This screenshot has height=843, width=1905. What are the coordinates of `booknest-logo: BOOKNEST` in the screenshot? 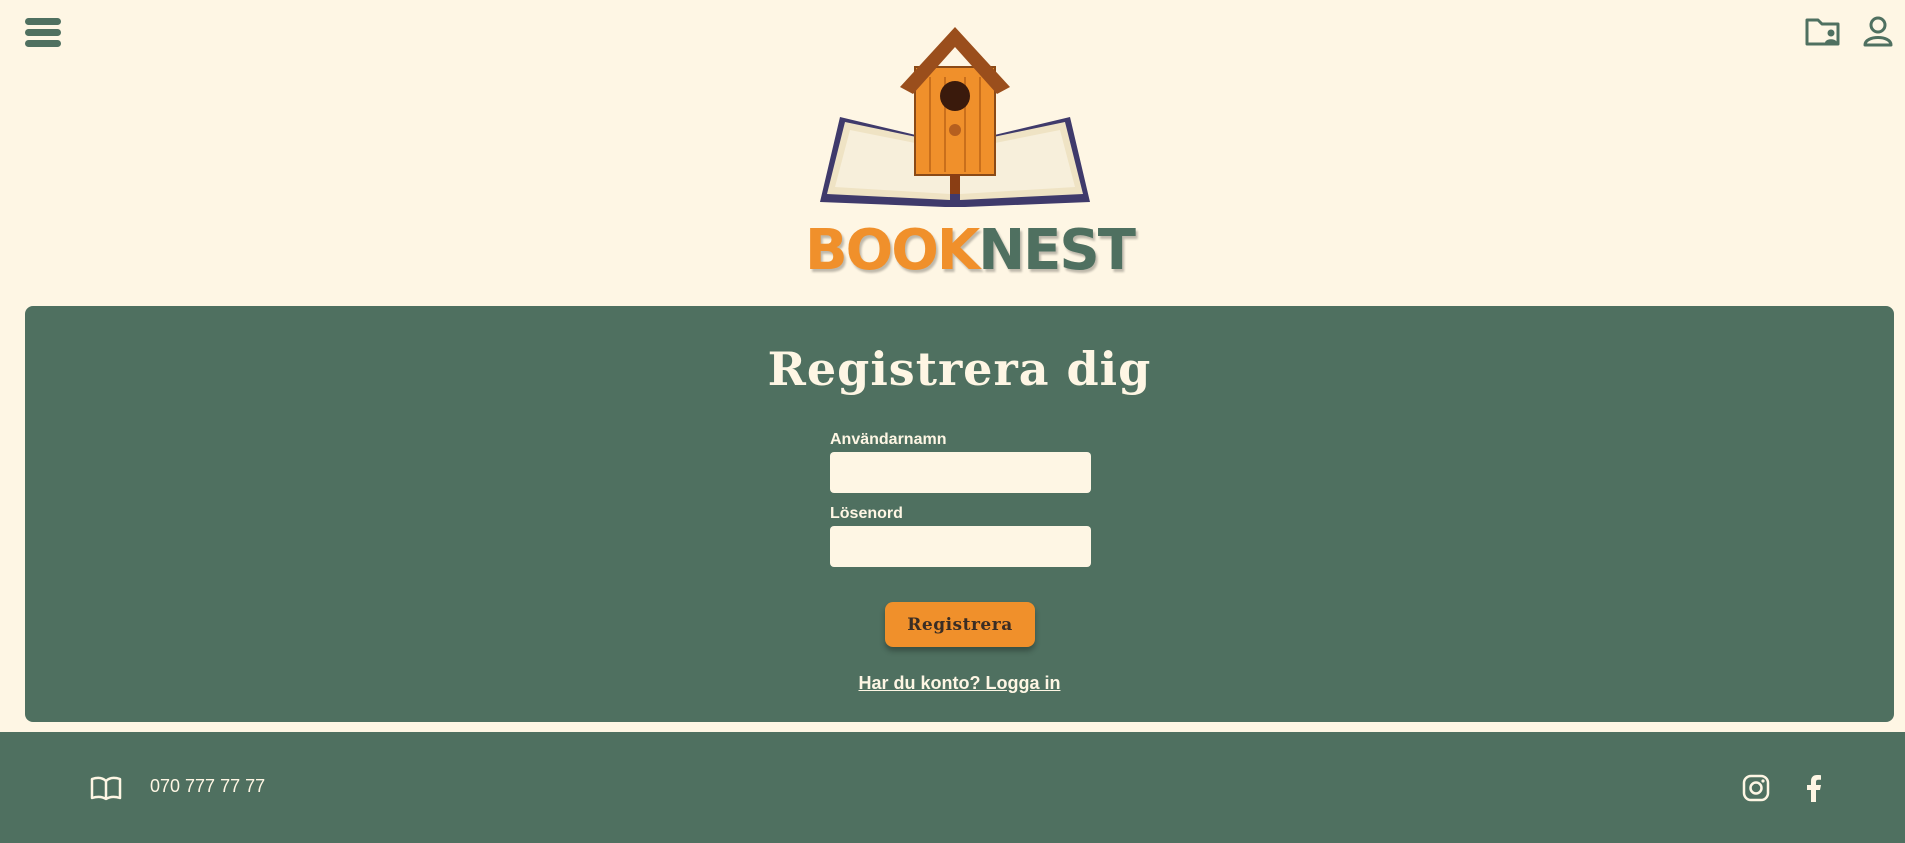 It's located at (970, 152).